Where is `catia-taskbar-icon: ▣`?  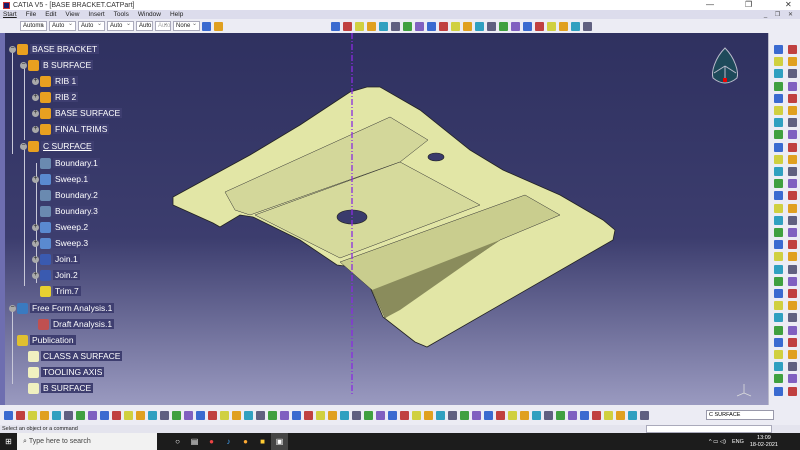 catia-taskbar-icon: ▣ is located at coordinates (279, 441).